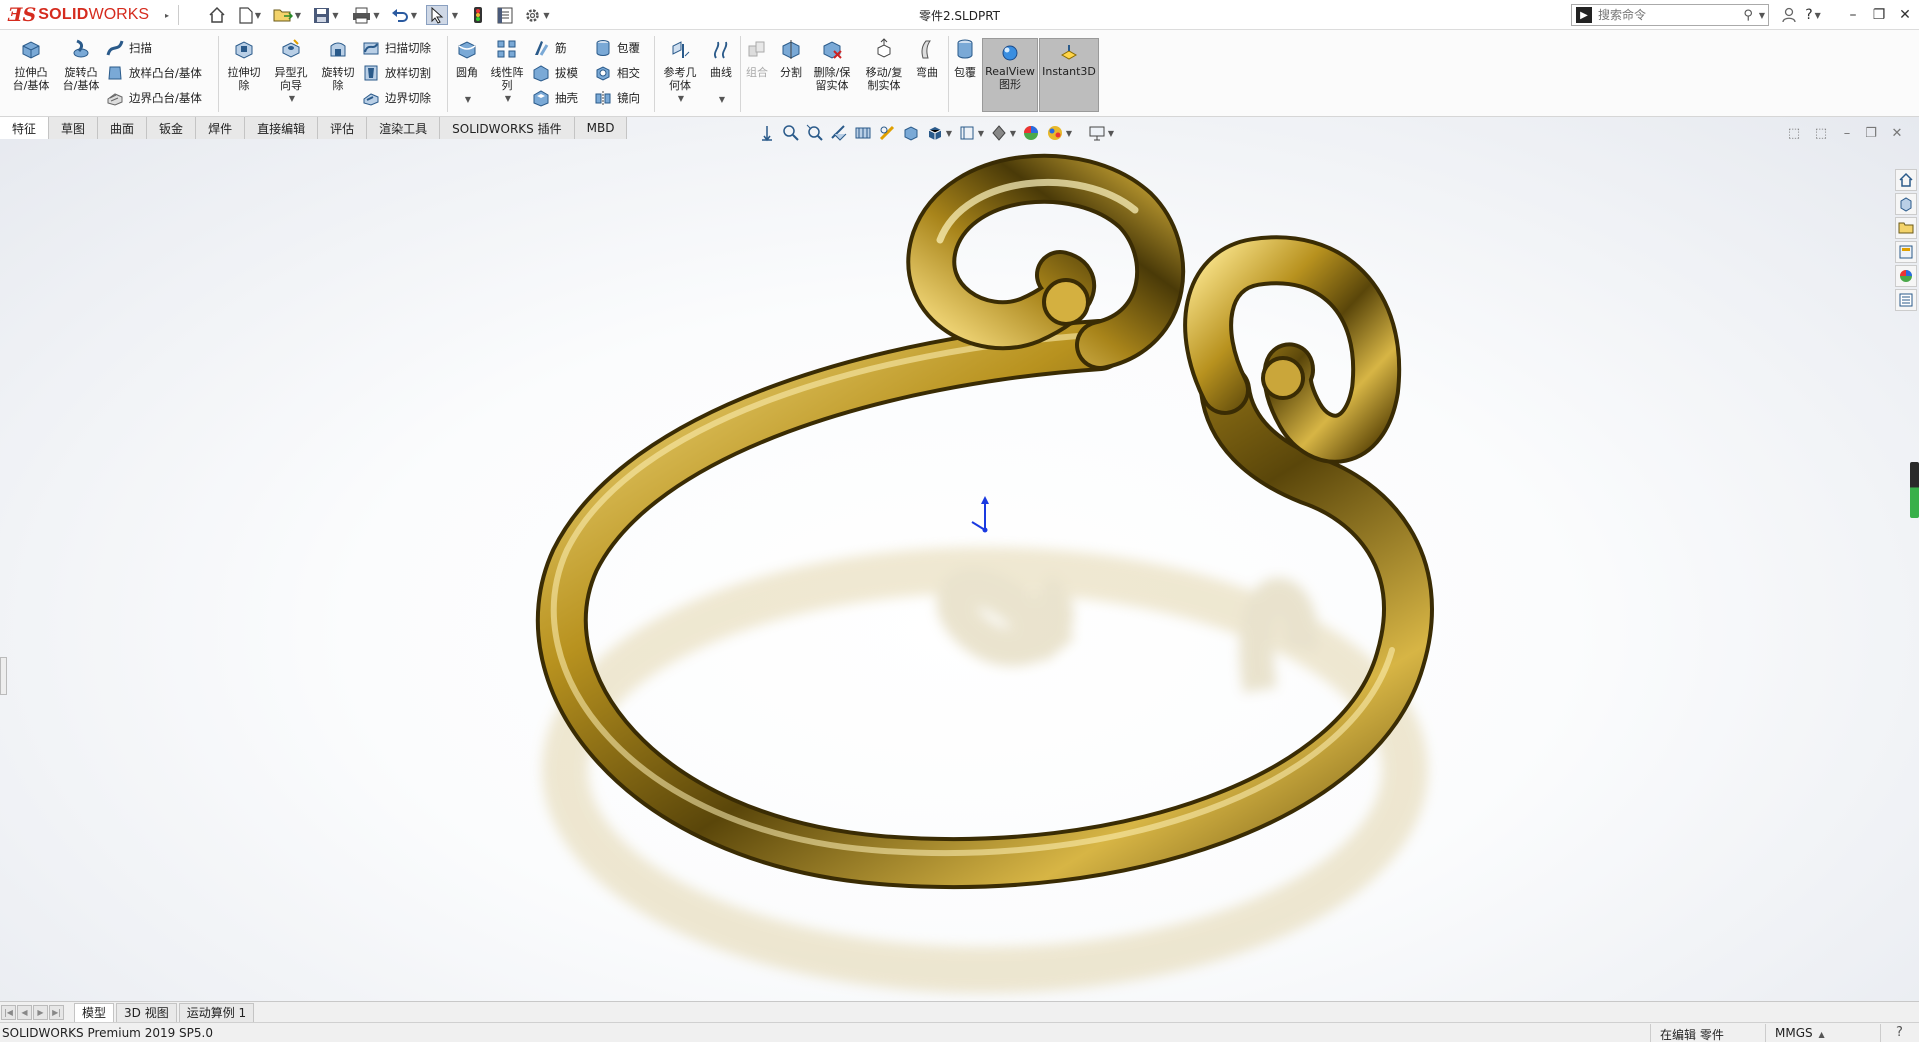 This screenshot has width=1919, height=1043. Describe the element at coordinates (221, 128) in the screenshot. I see `tab-4: 焊件` at that location.